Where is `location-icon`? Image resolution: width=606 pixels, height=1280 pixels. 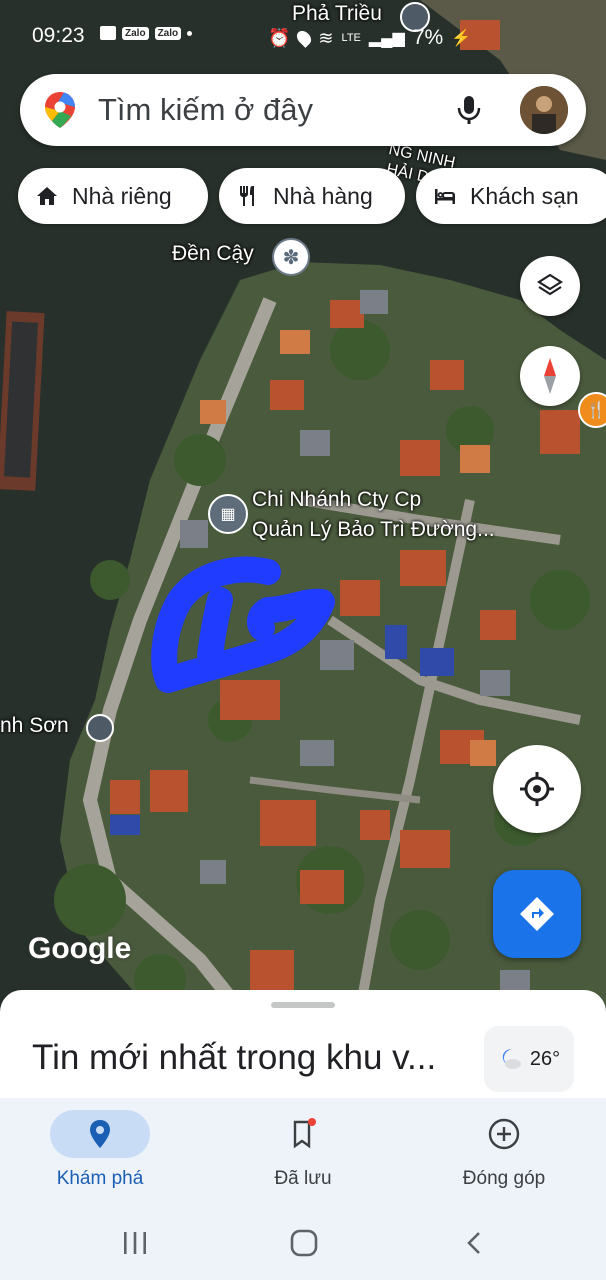
location-icon is located at coordinates (304, 38).